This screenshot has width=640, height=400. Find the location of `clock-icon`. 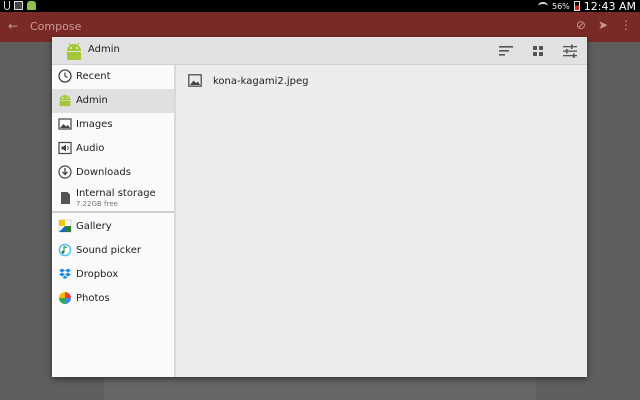

clock-icon is located at coordinates (65, 76).